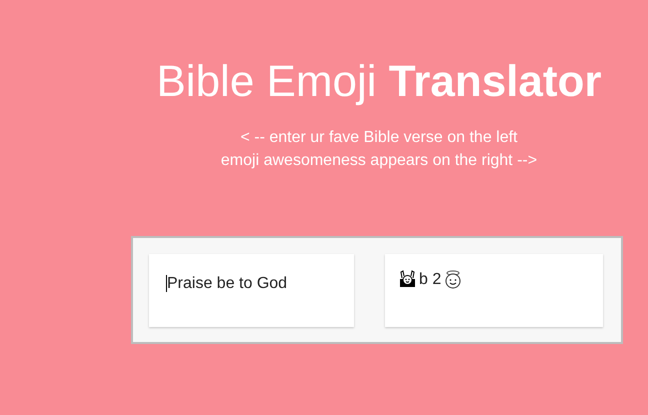 The width and height of the screenshot is (648, 415). Describe the element at coordinates (379, 161) in the screenshot. I see `subtitle-line: emoji awesomeness appears on the right -->` at that location.